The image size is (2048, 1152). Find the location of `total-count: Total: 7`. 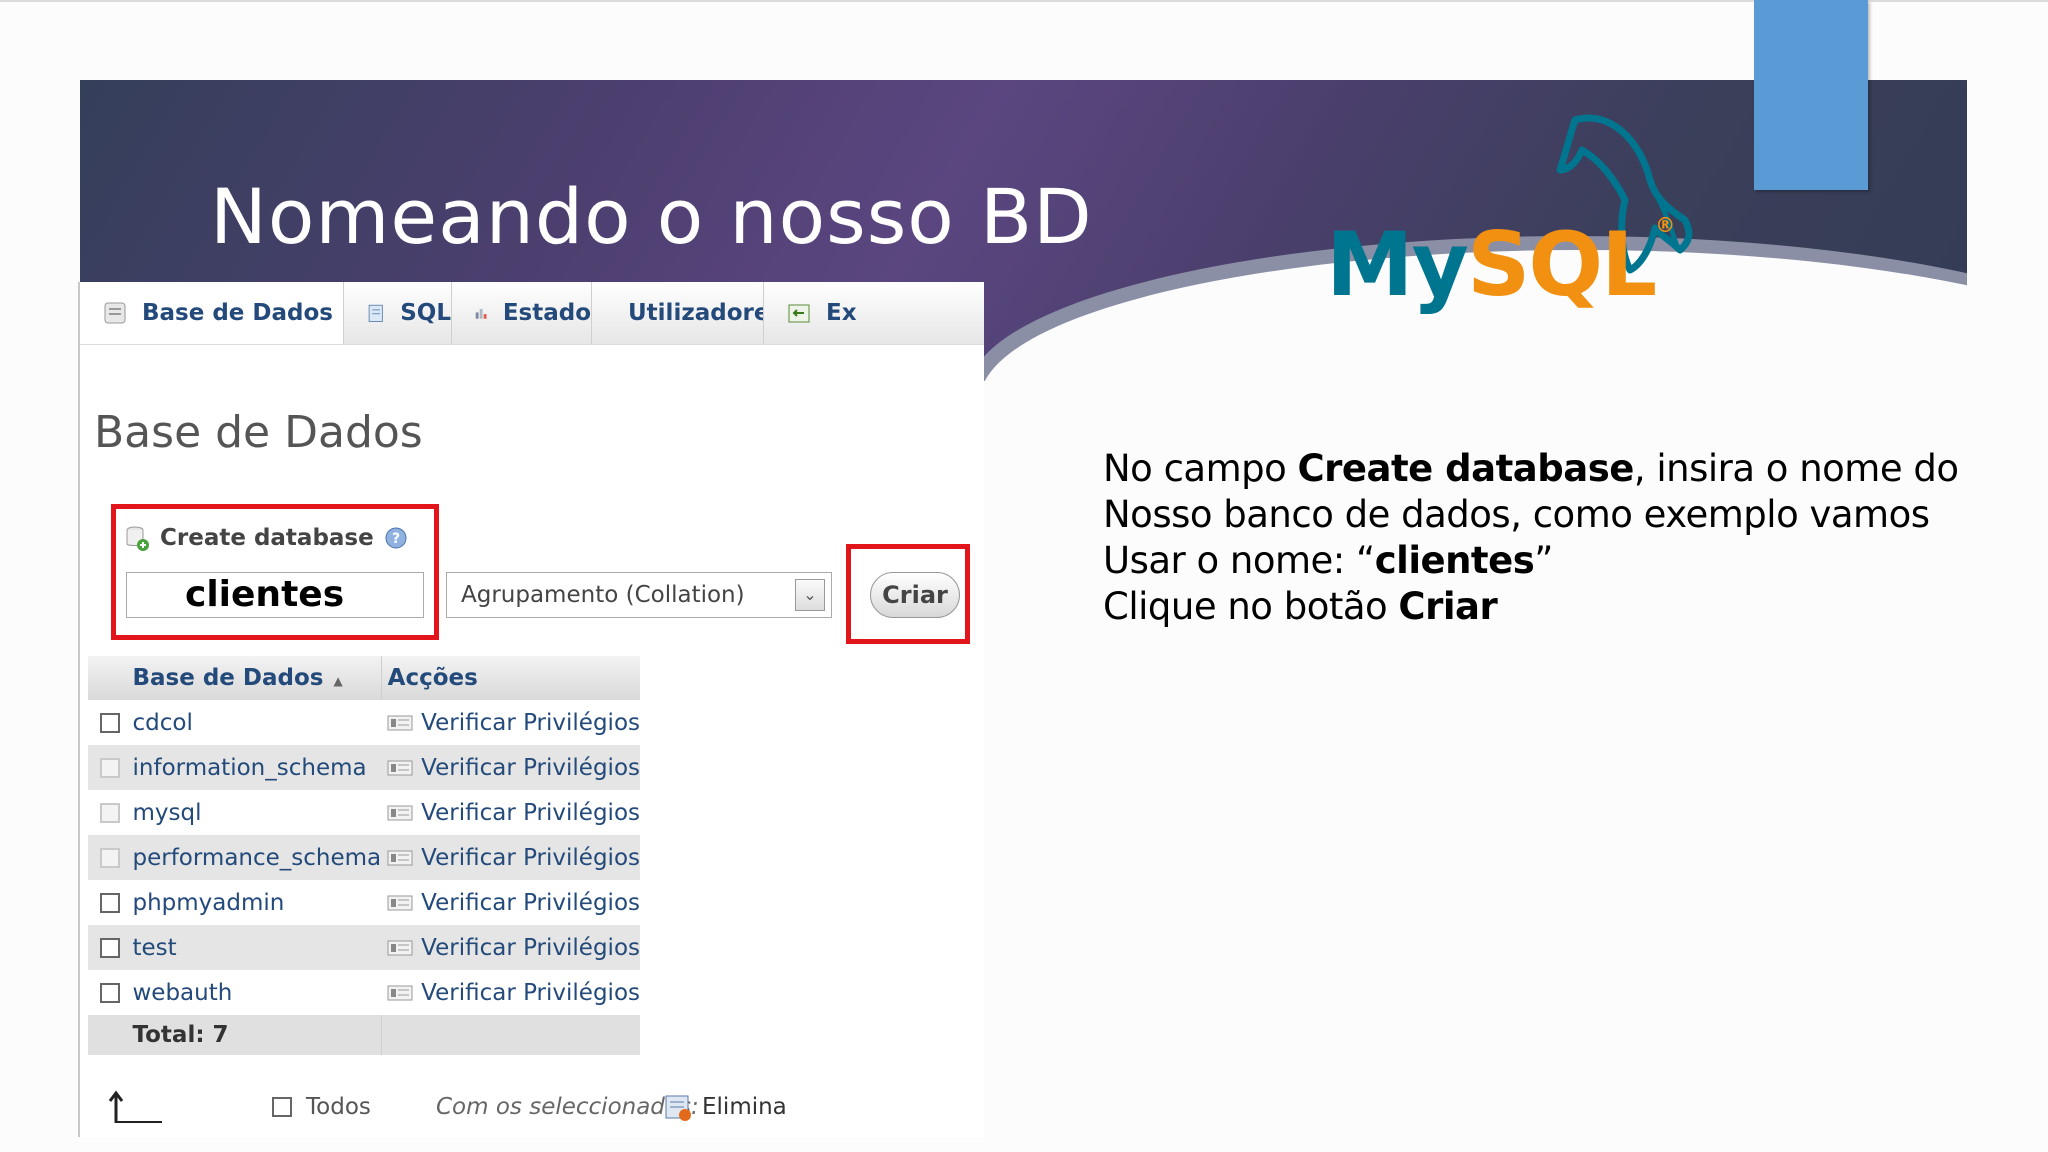

total-count: Total: 7 is located at coordinates (257, 1035).